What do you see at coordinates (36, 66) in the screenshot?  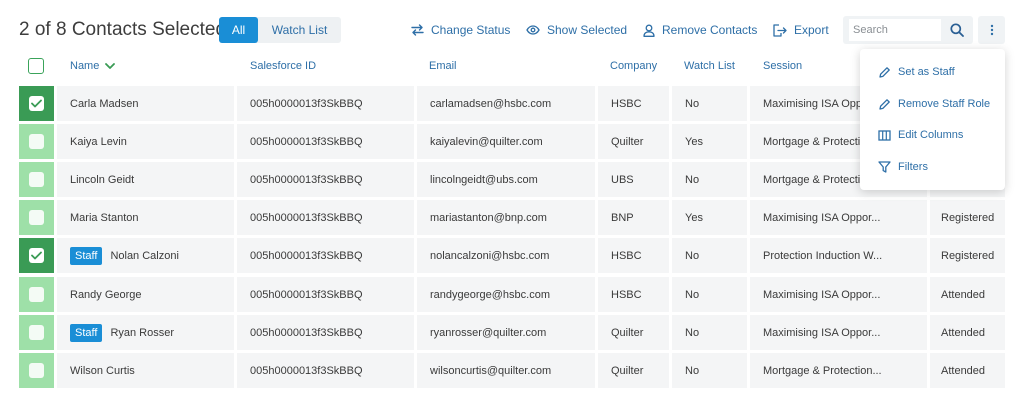 I see `select-all-checkbox` at bounding box center [36, 66].